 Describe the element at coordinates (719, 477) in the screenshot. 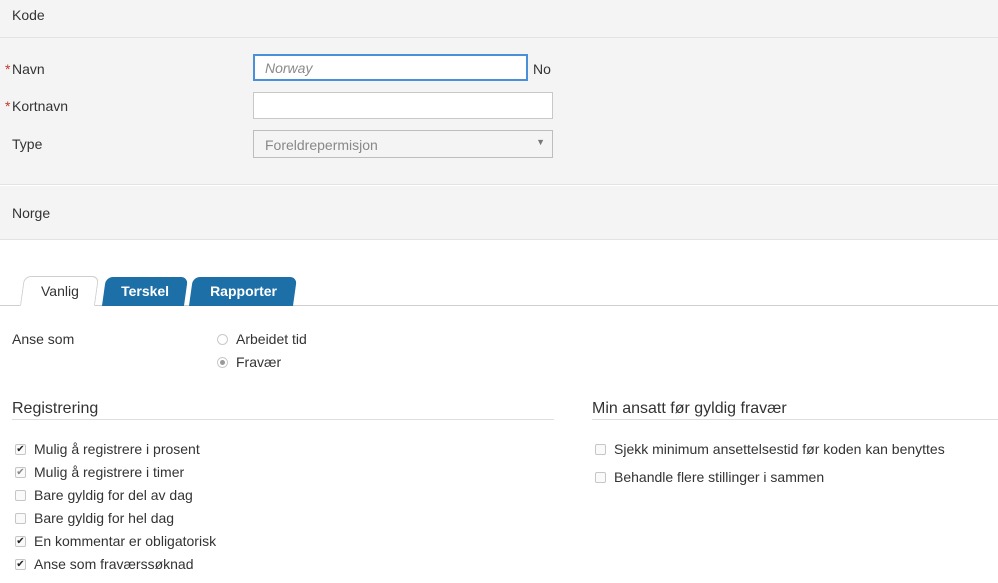

I see `checkbox-label: Behandle flere stillinger i sammen` at that location.